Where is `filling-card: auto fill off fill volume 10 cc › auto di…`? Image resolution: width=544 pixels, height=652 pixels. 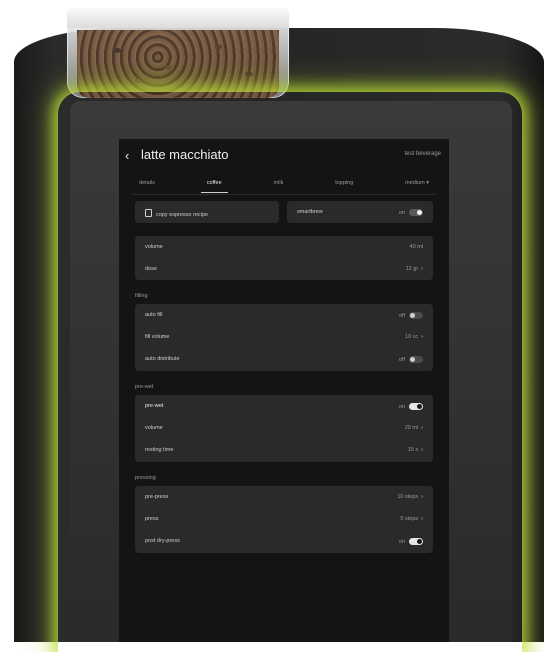
filling-card: auto fill off fill volume 10 cc › auto di… is located at coordinates (284, 337).